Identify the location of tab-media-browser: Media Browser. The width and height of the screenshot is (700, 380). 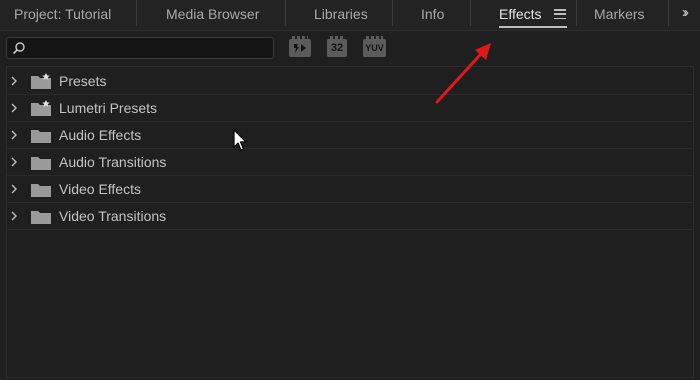
(212, 15).